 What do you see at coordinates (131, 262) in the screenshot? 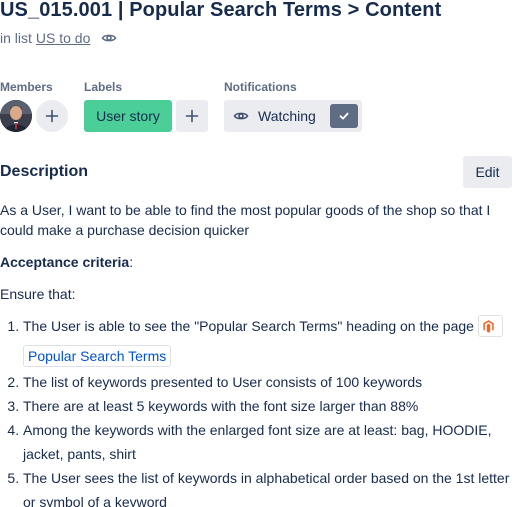
I see `criteria-colon: :` at bounding box center [131, 262].